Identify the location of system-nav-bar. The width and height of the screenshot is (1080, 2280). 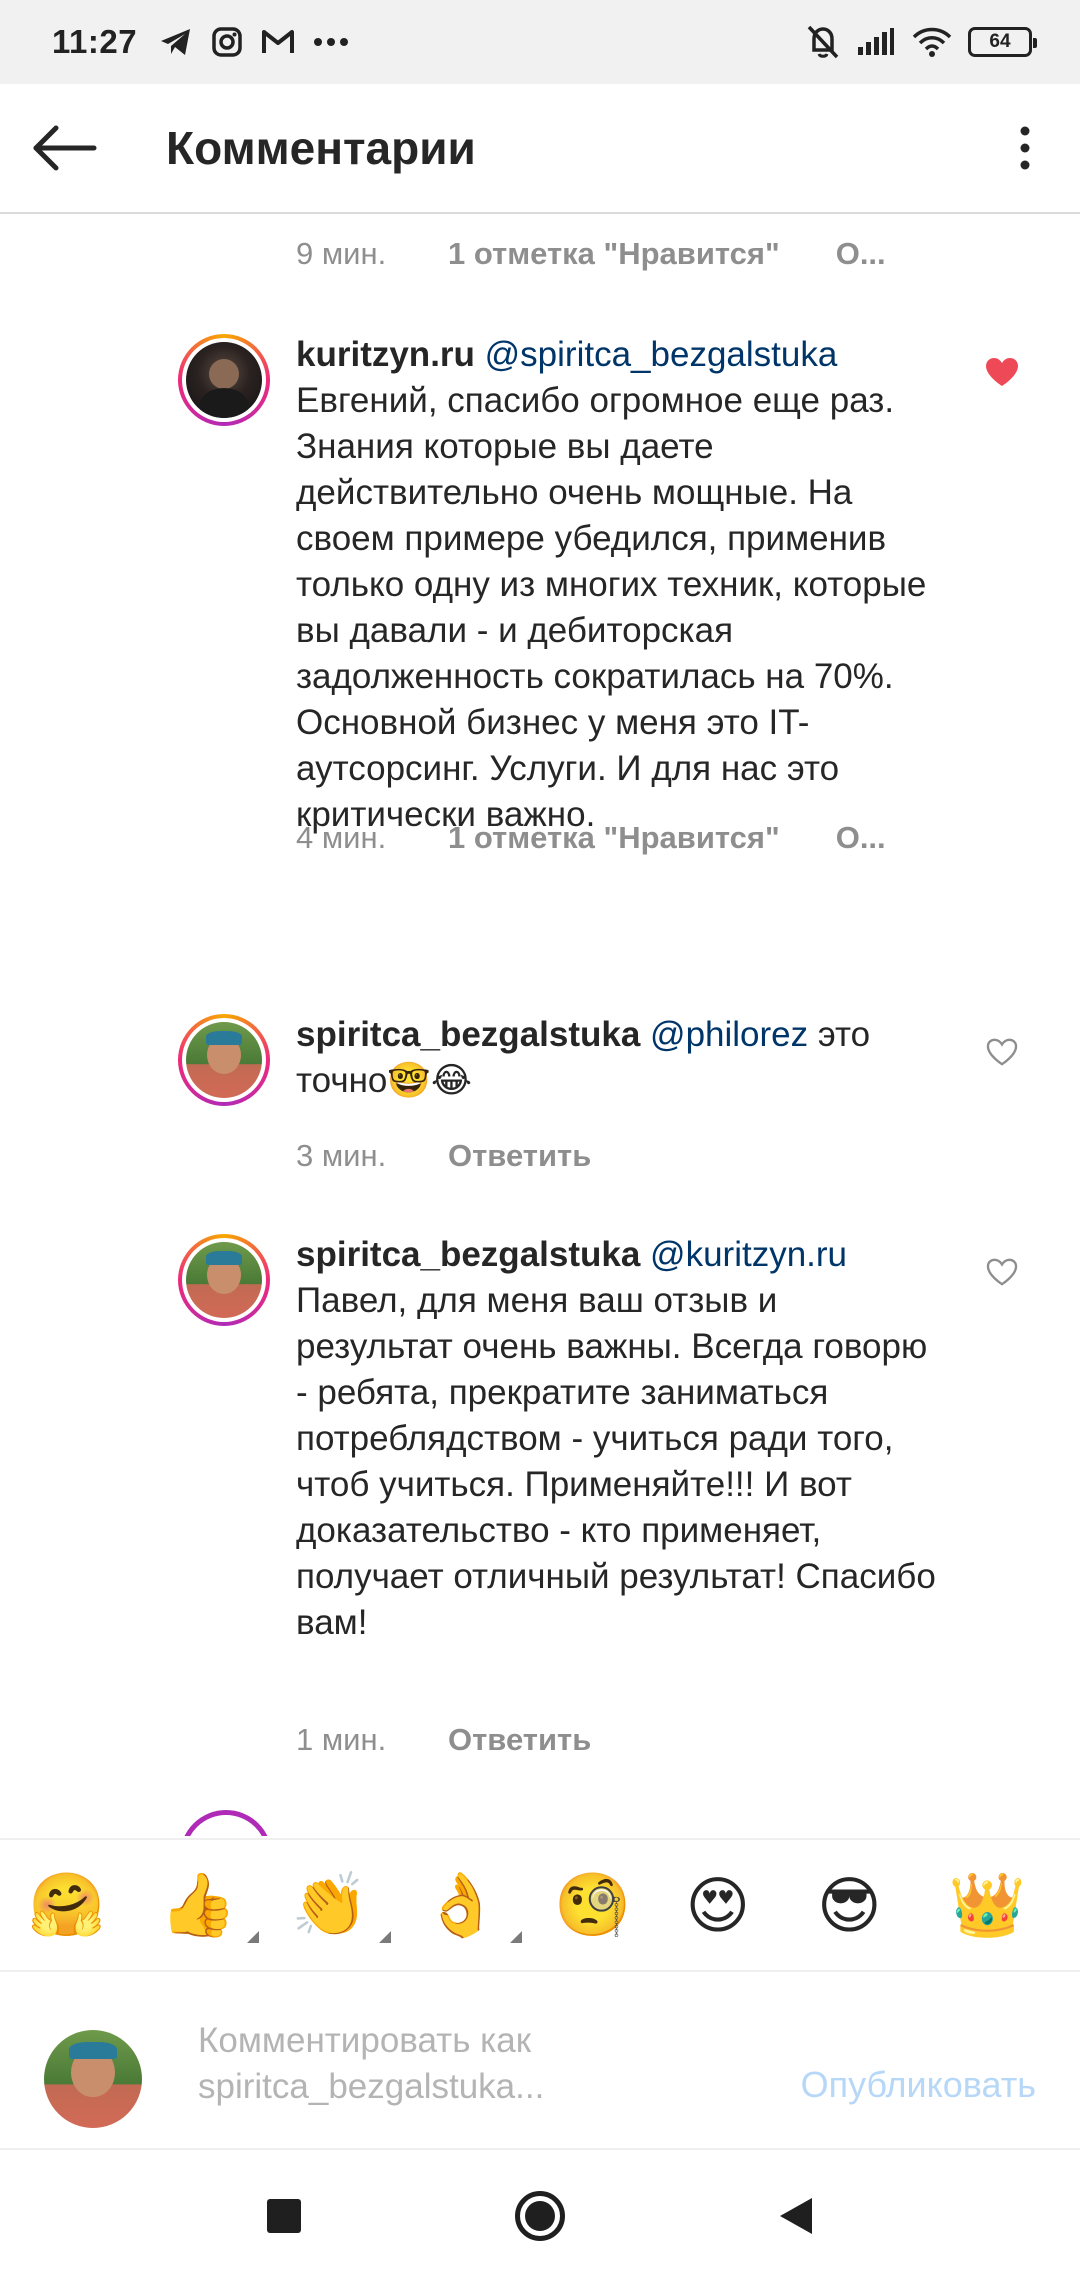
(540, 2216).